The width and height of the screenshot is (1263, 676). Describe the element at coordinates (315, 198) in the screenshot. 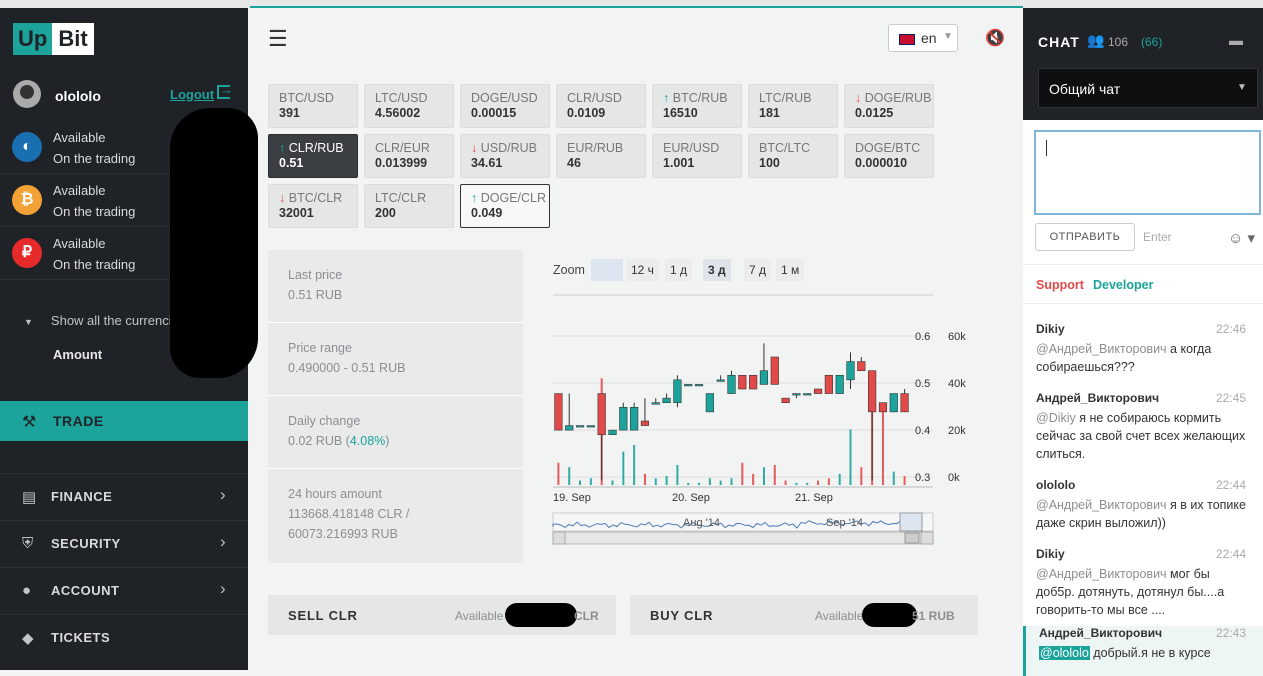

I see `ticker-pair-label: BTC/CLR` at that location.